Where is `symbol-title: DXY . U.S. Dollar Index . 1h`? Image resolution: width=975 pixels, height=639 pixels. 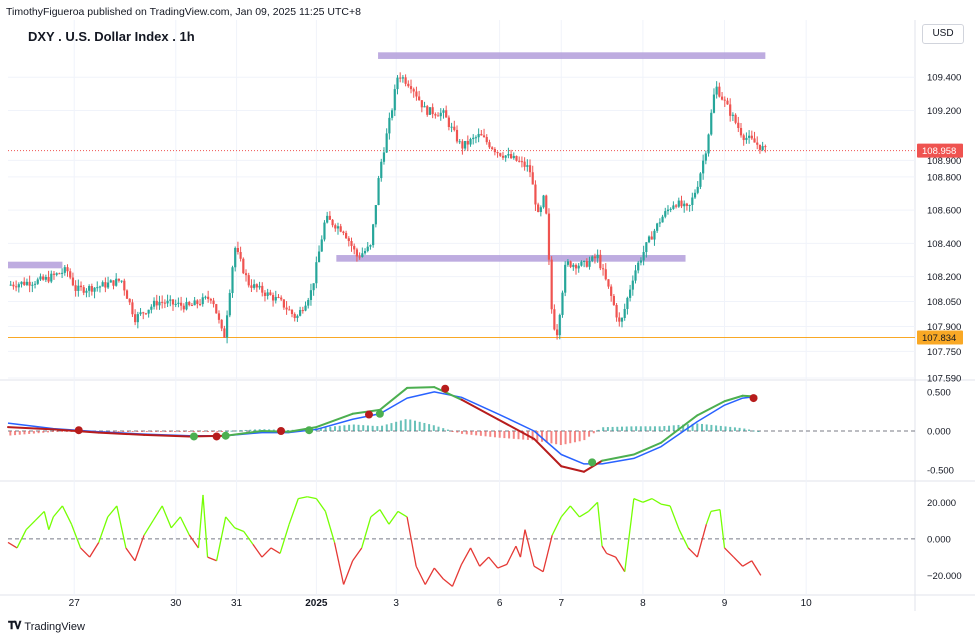 symbol-title: DXY . U.S. Dollar Index . 1h is located at coordinates (111, 36).